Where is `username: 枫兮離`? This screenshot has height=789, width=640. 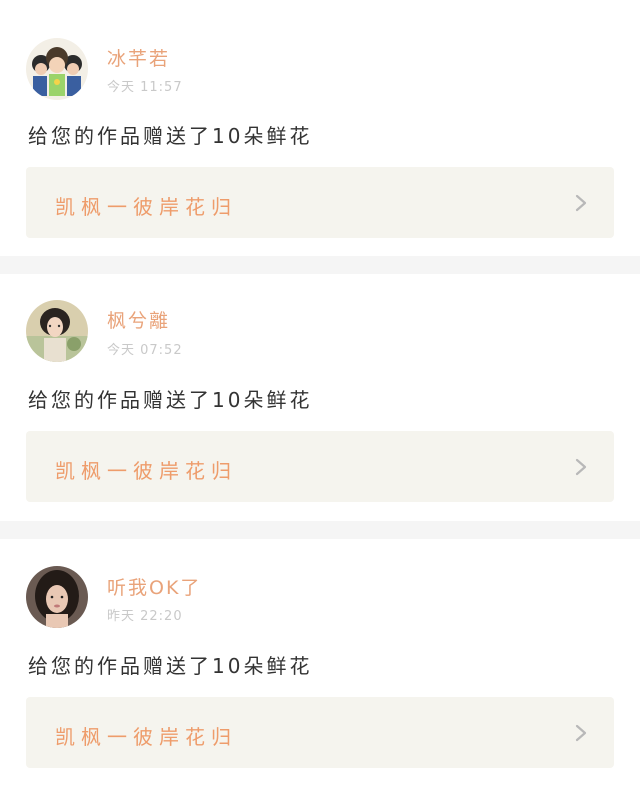 username: 枫兮離 is located at coordinates (138, 319).